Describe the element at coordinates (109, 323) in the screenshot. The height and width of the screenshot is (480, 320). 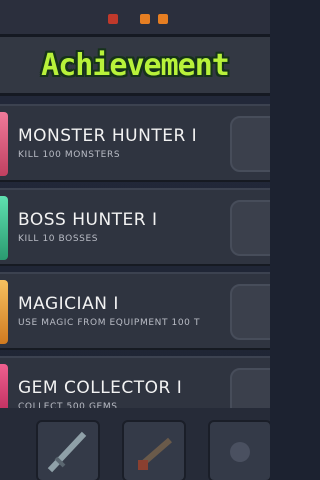
I see `achievement-description: USE MAGIC FROM EQUIPMENT 100 T` at that location.